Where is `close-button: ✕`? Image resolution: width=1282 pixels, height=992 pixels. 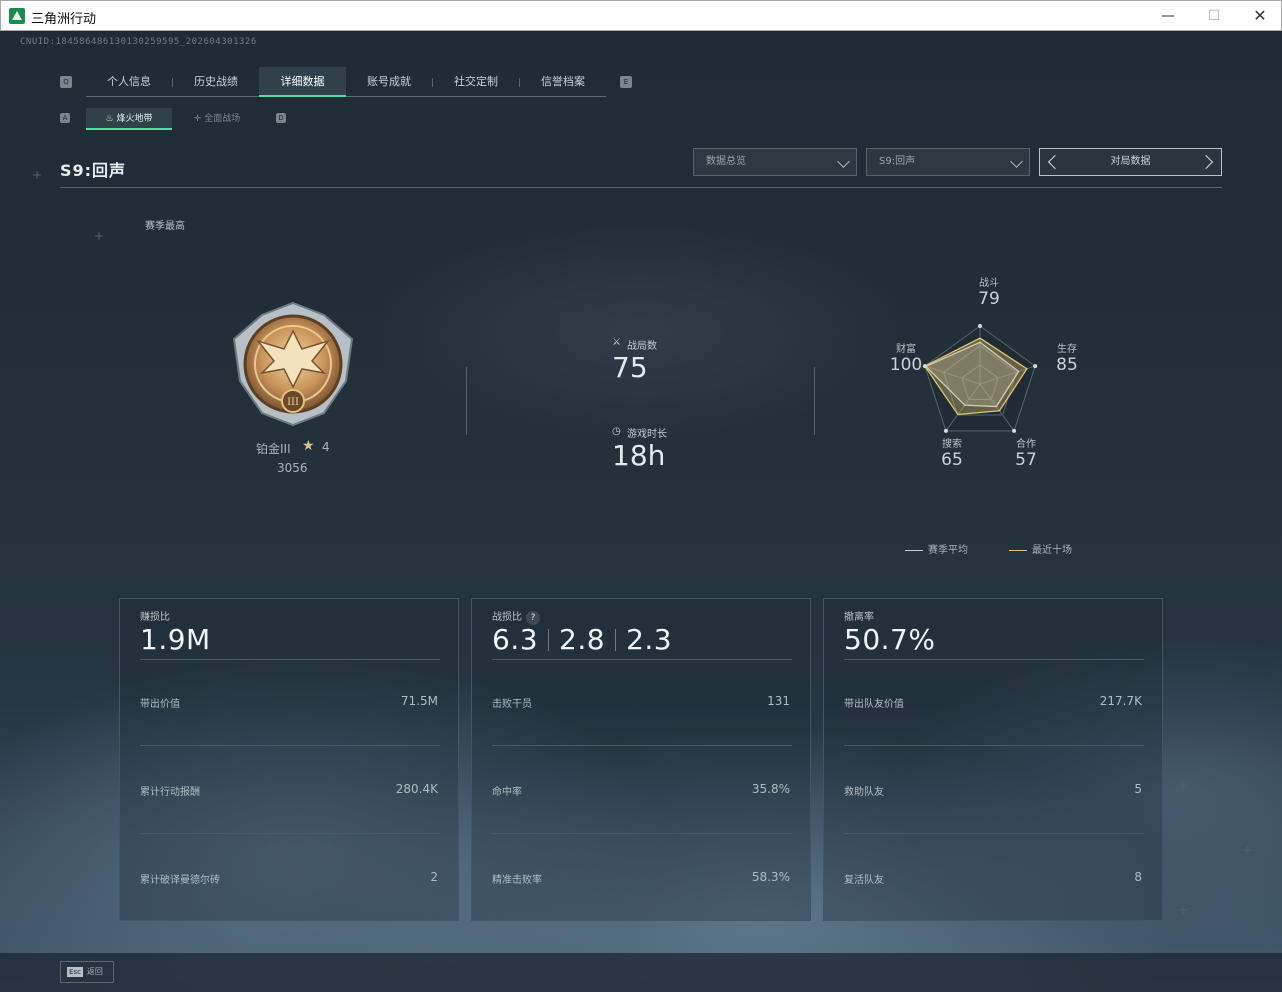
close-button: ✕ is located at coordinates (1259, 16).